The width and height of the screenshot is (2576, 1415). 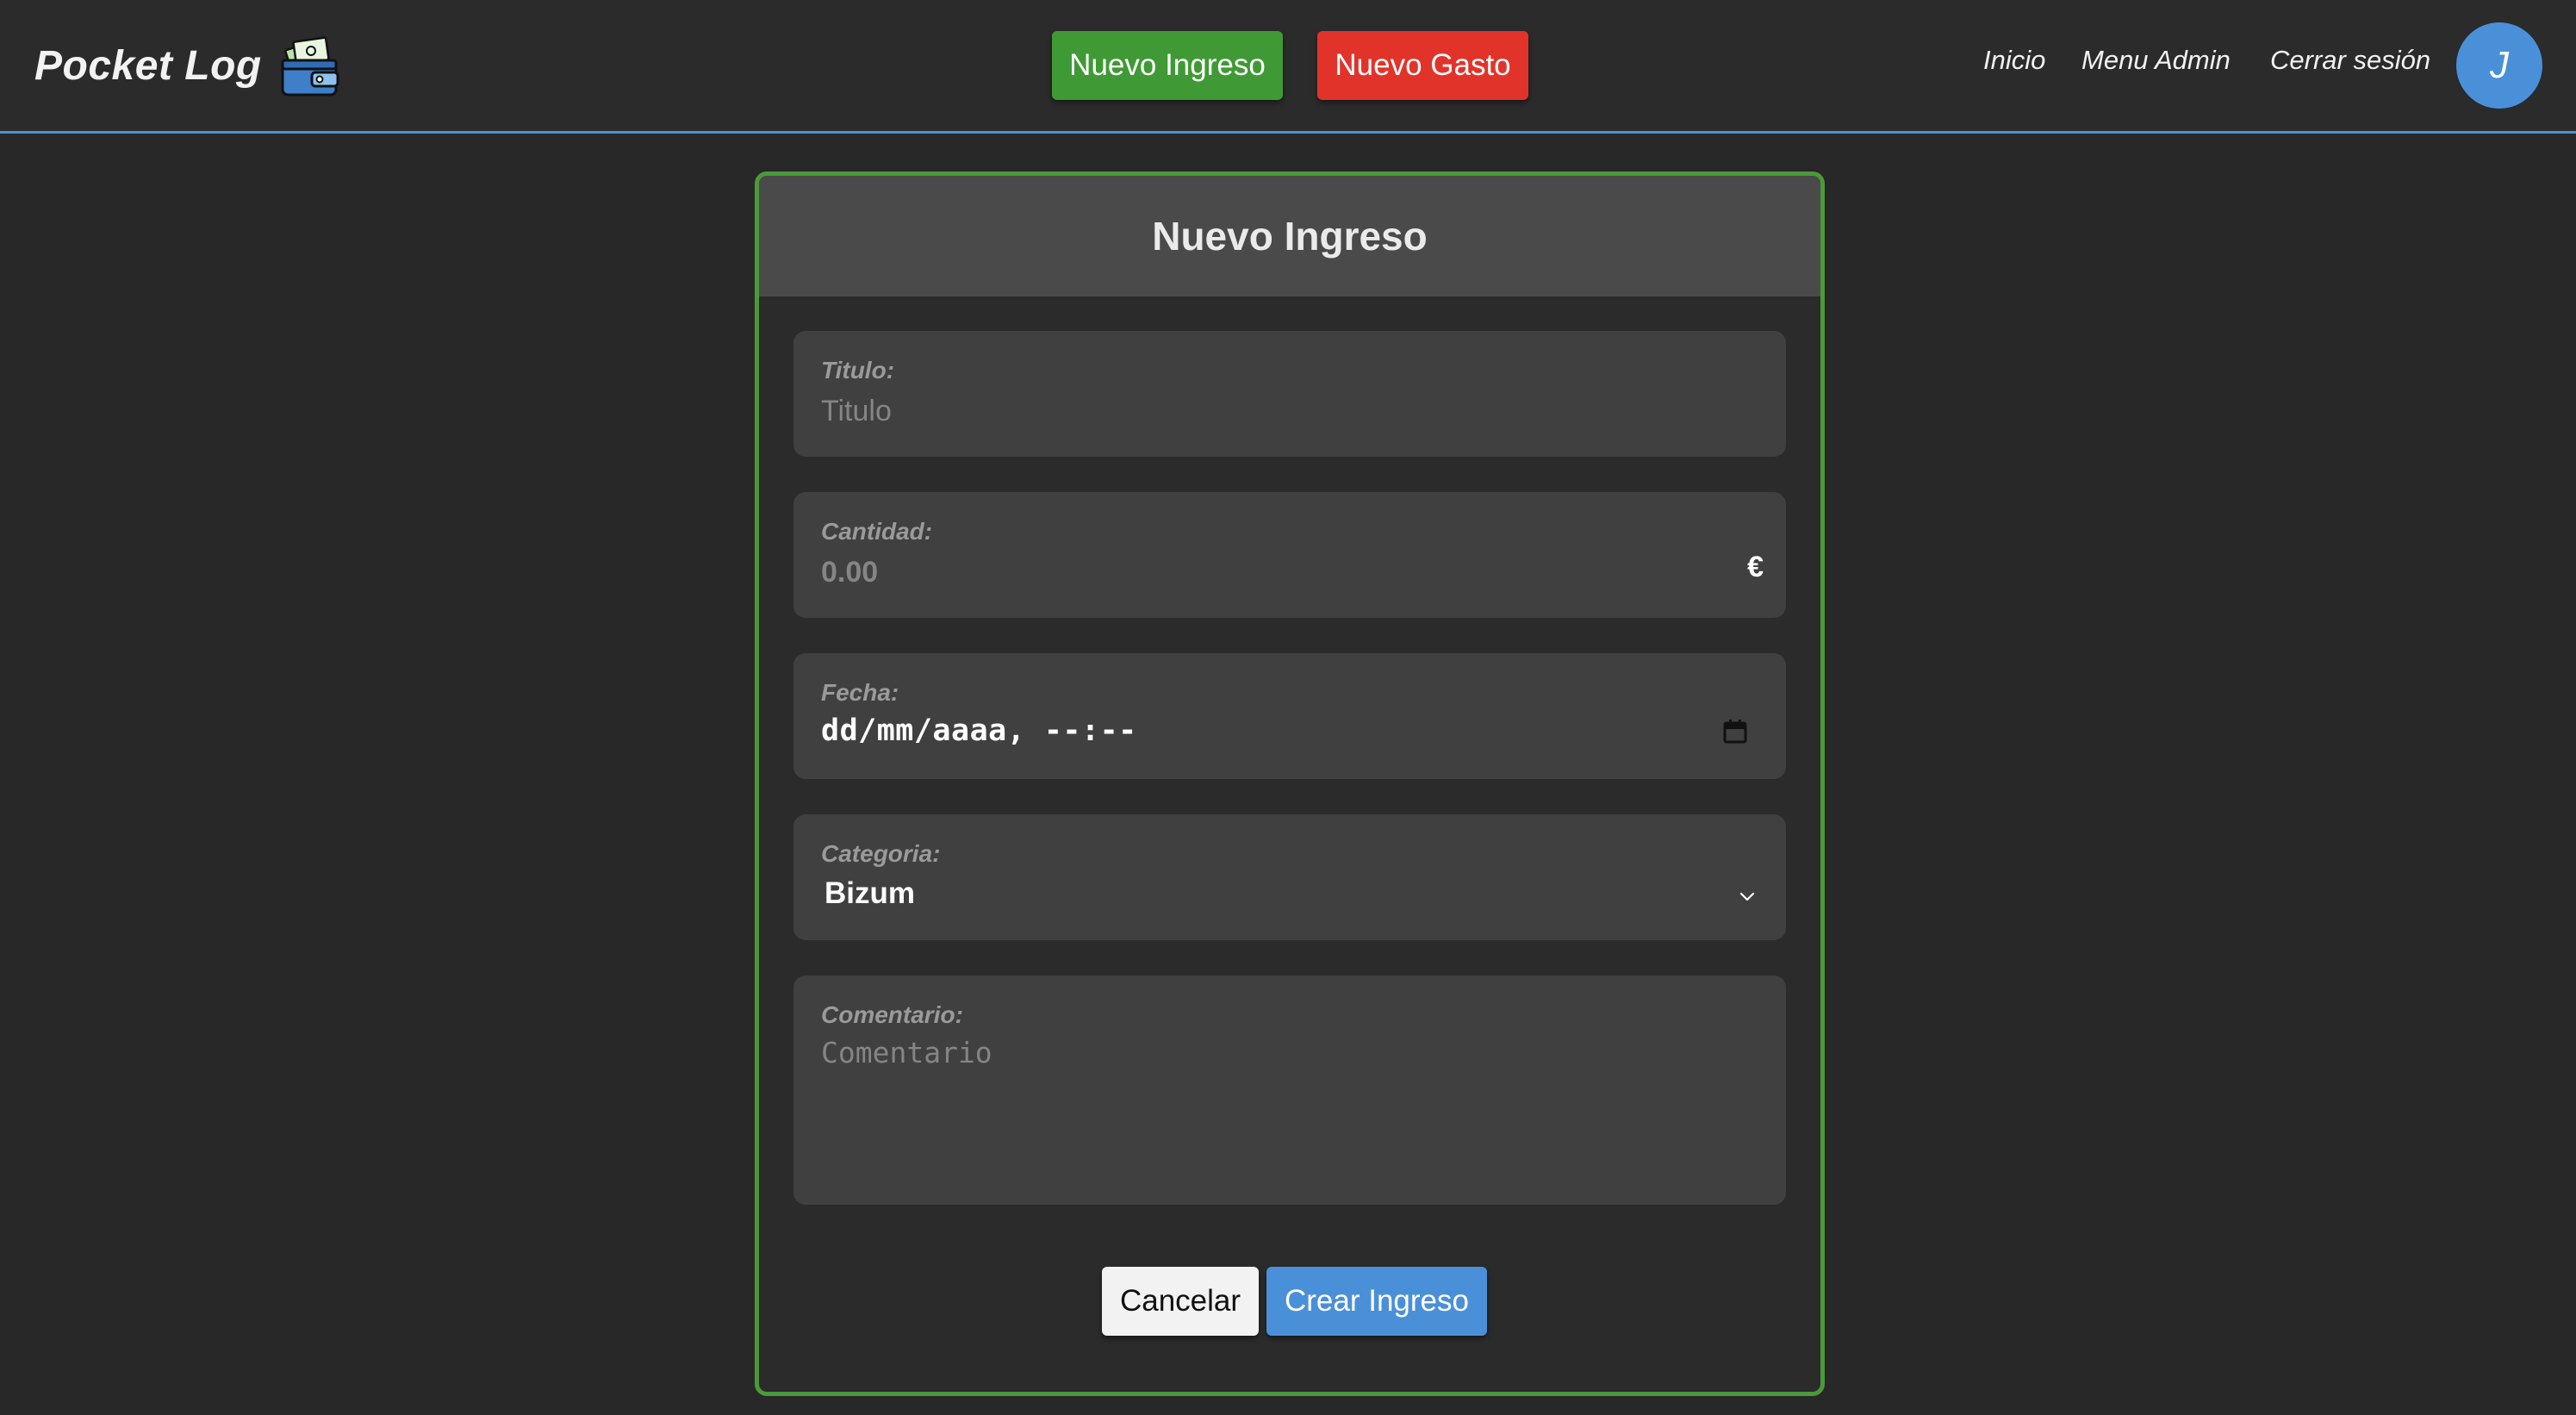 I want to click on form-title: Nuevo Ingreso, so click(x=1290, y=236).